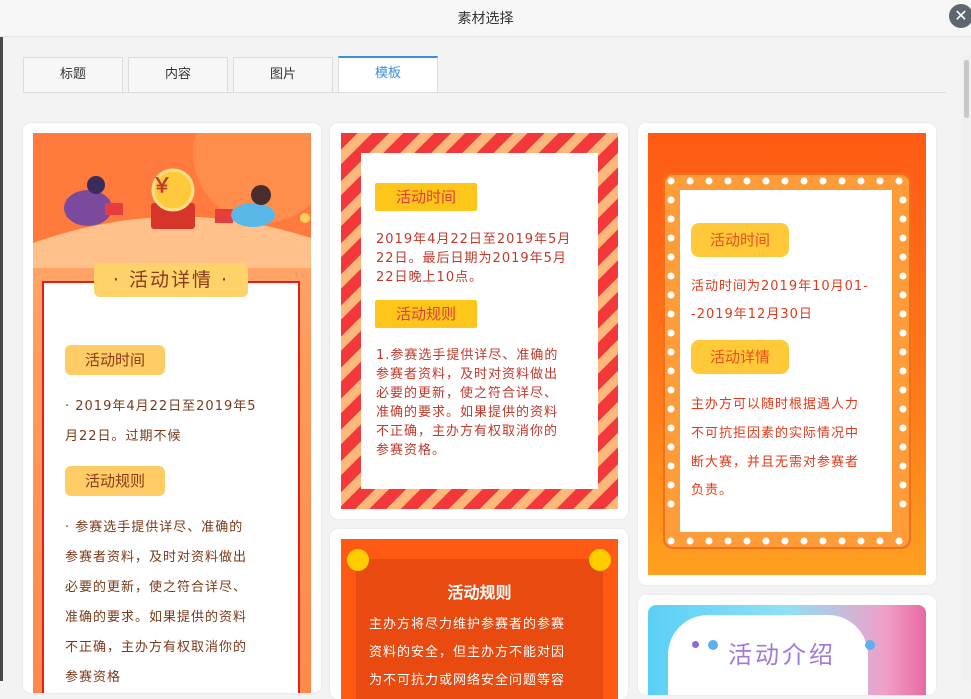 The width and height of the screenshot is (971, 699). I want to click on template-4-line: 资料的安全，但主办方不能对因, so click(467, 652).